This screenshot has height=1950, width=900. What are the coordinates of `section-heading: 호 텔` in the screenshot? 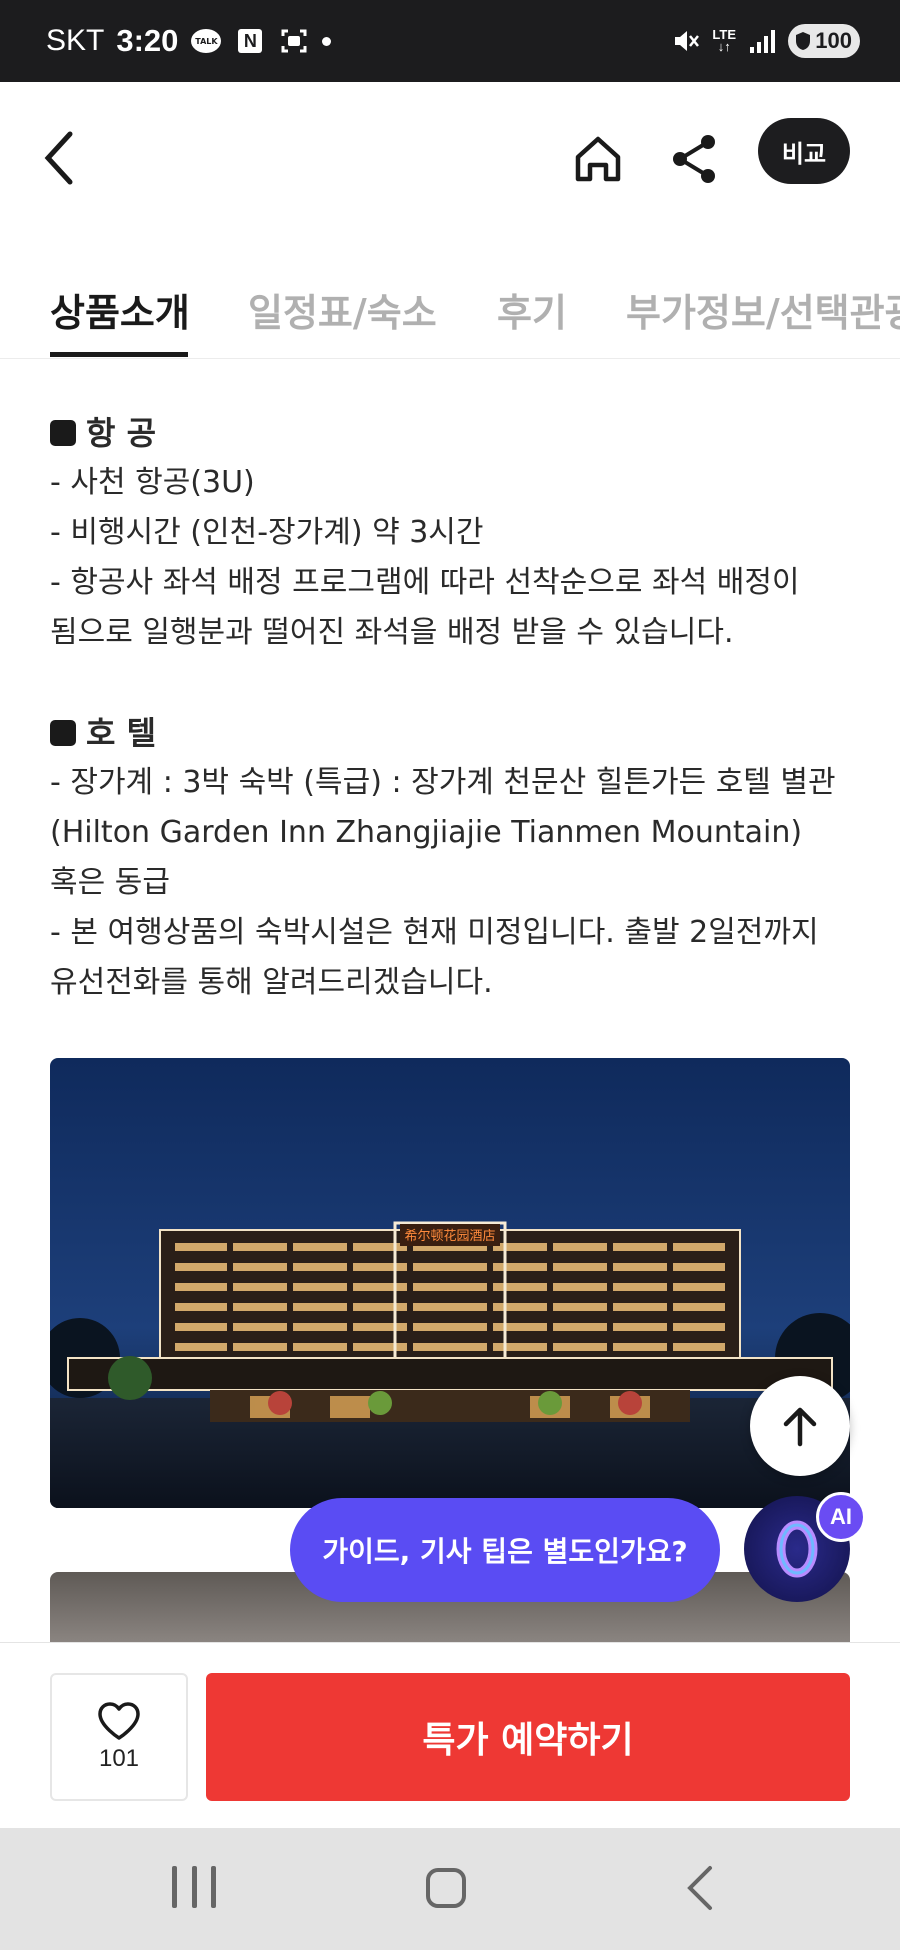 It's located at (455, 733).